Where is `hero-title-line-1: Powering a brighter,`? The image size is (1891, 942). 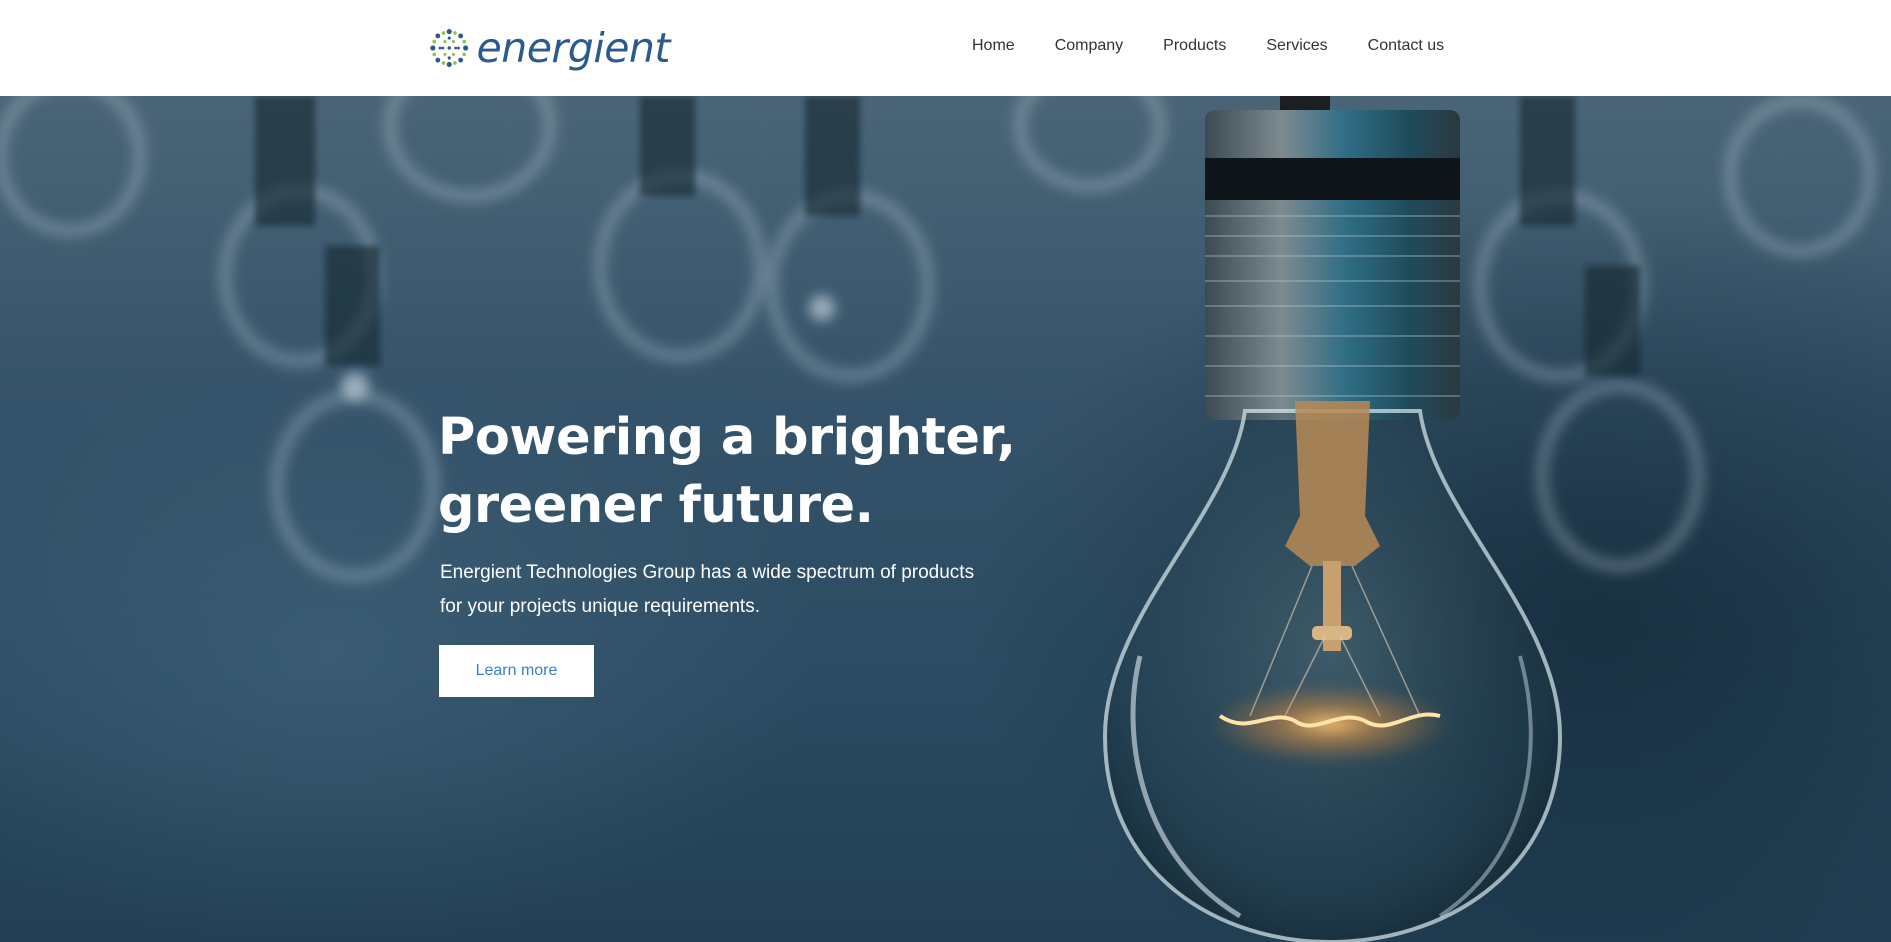 hero-title-line-1: Powering a brighter, is located at coordinates (727, 437).